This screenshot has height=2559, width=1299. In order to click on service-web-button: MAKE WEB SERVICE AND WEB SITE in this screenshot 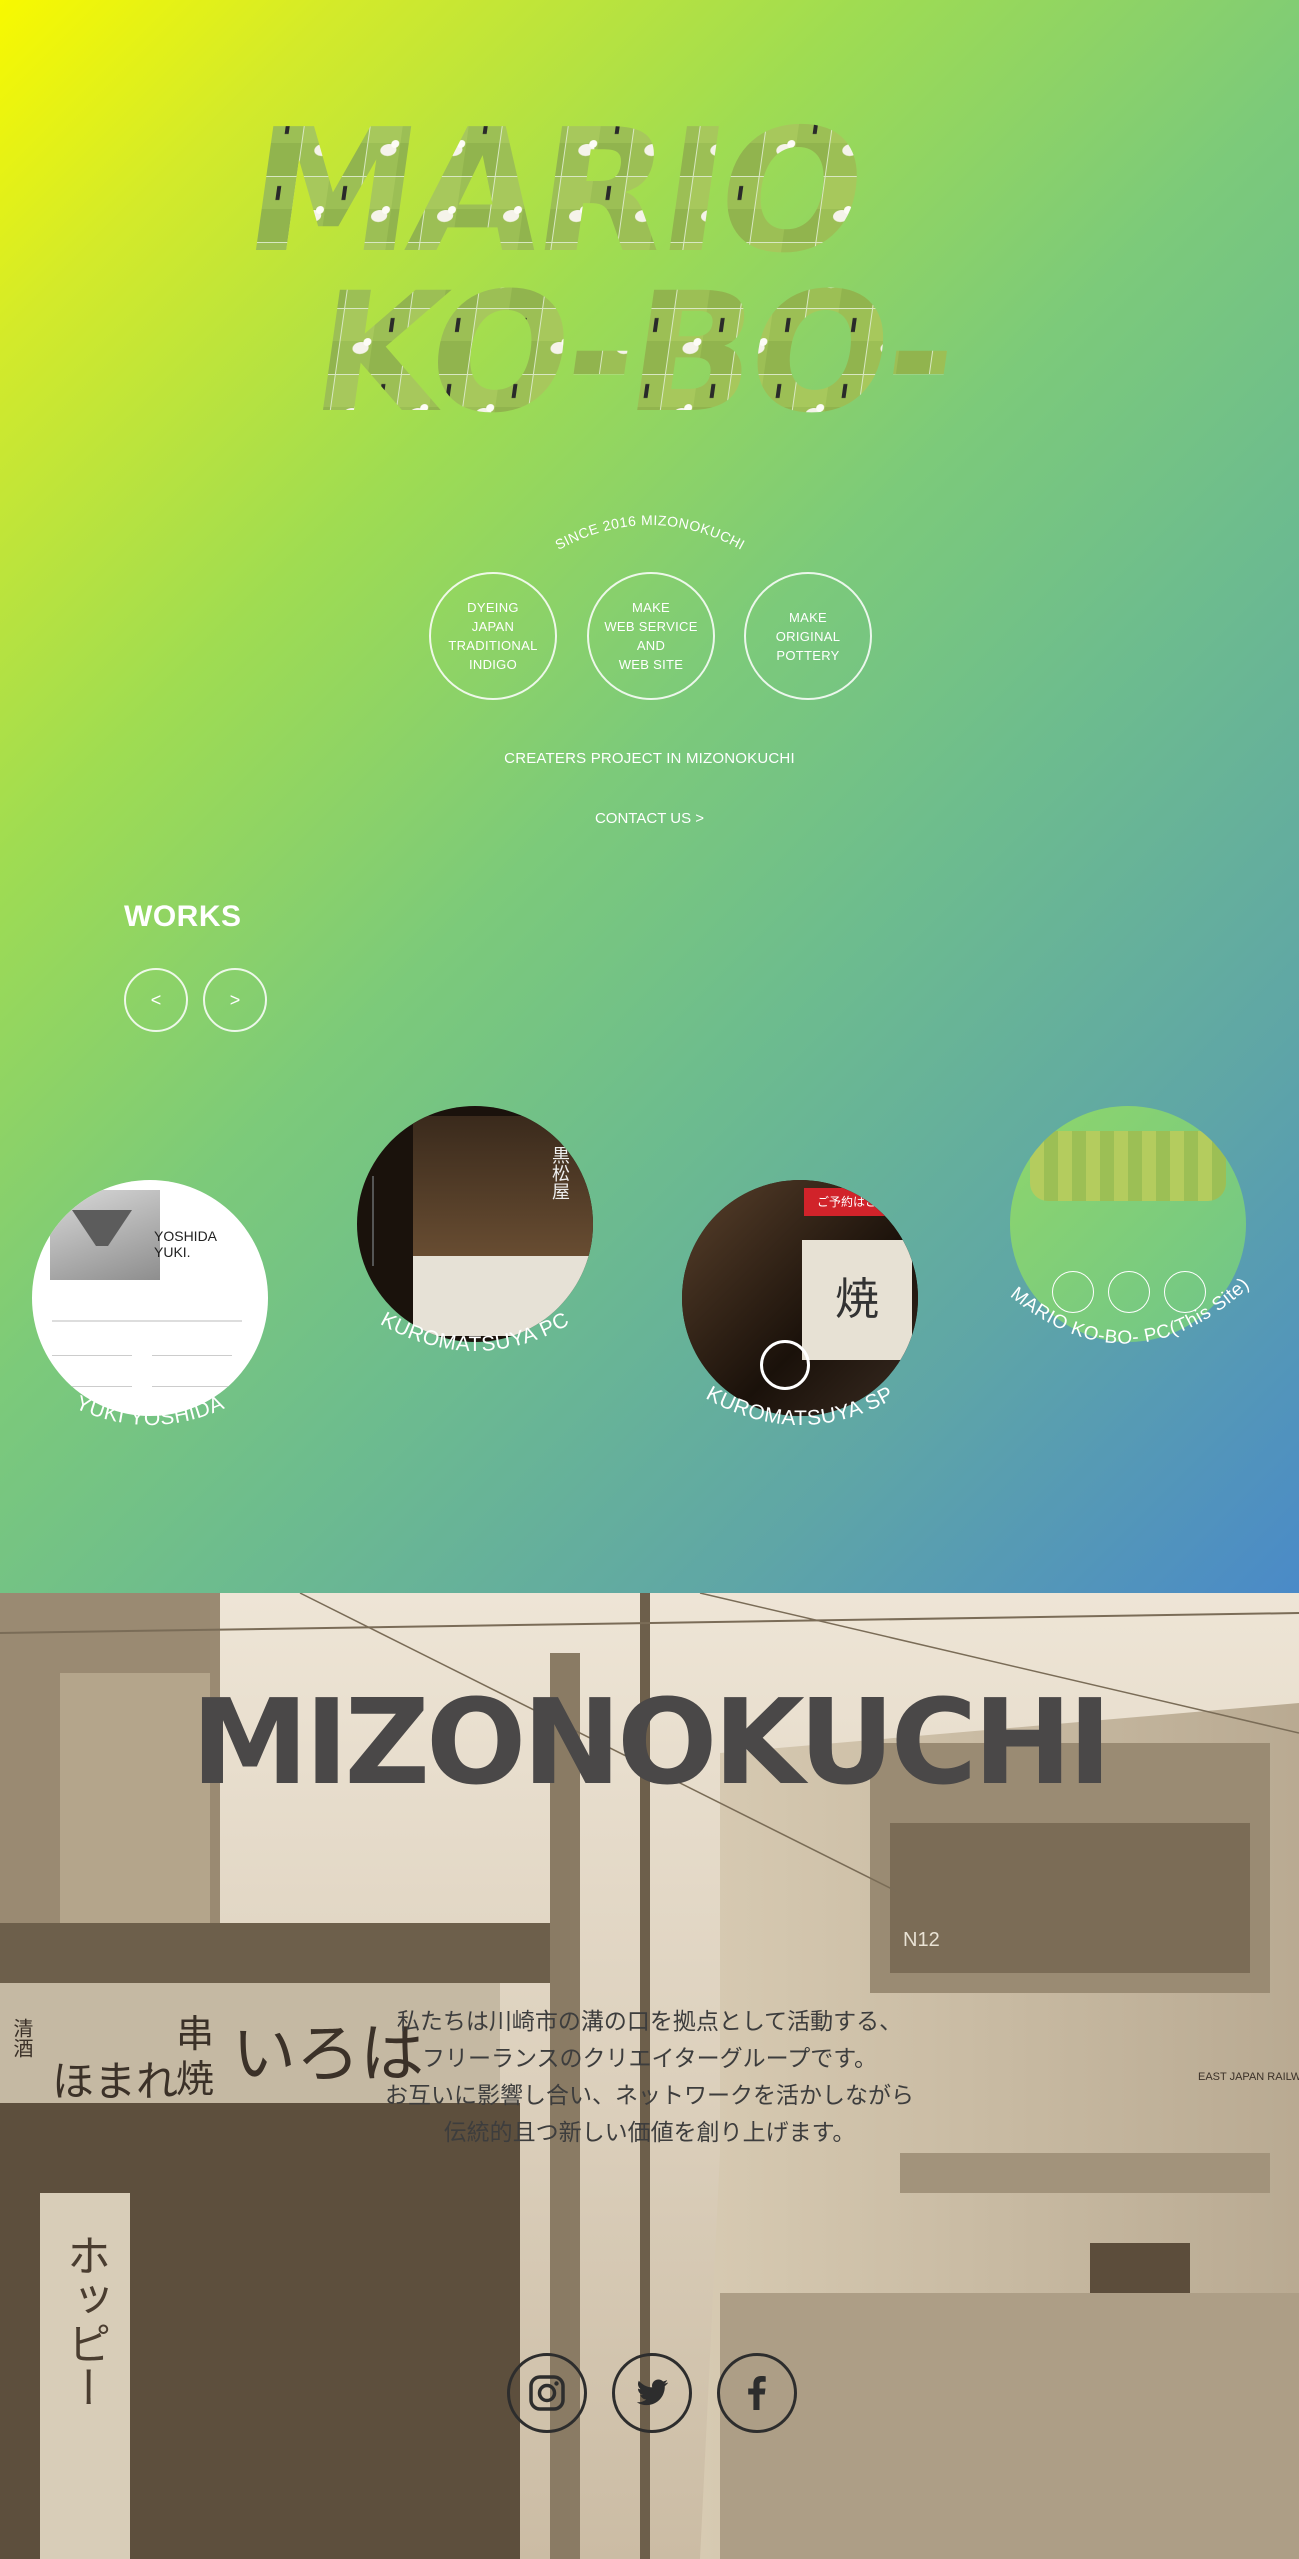, I will do `click(651, 636)`.